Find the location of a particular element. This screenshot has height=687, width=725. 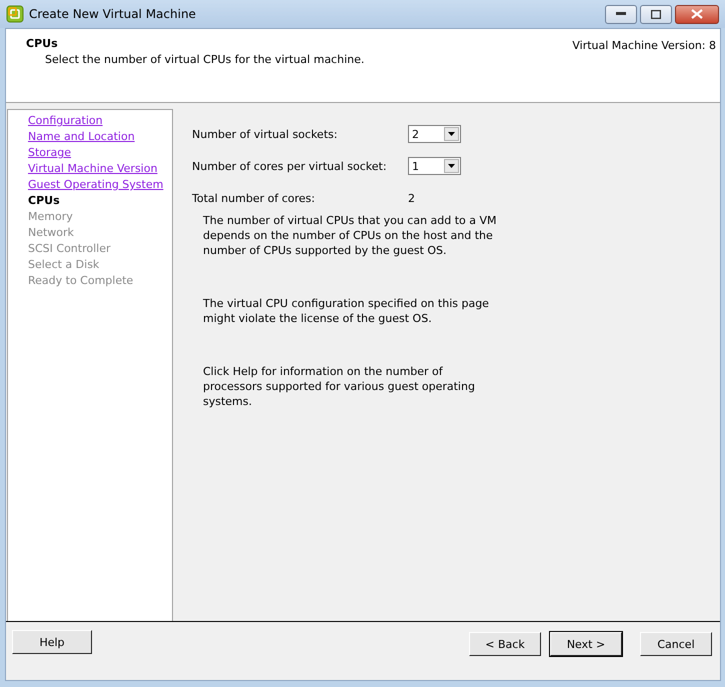

minimize-button is located at coordinates (621, 14).